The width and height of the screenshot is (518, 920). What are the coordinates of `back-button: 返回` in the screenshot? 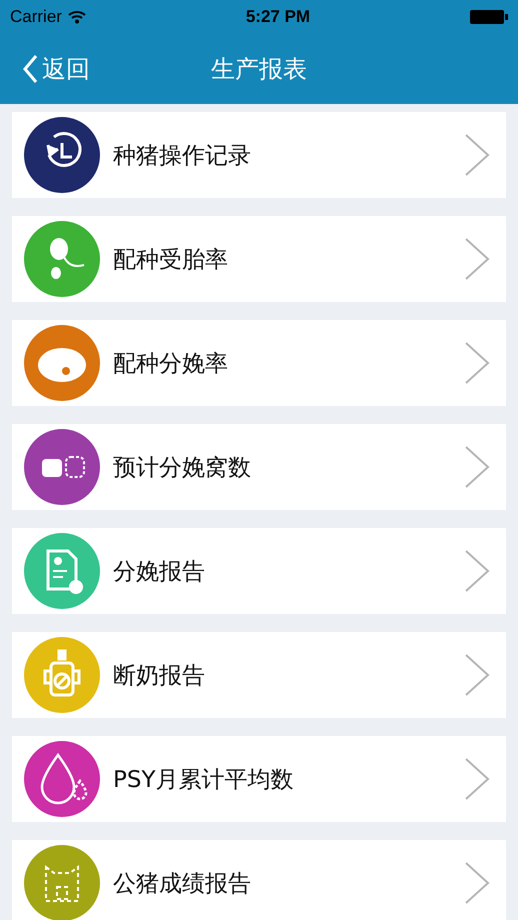 It's located at (56, 68).